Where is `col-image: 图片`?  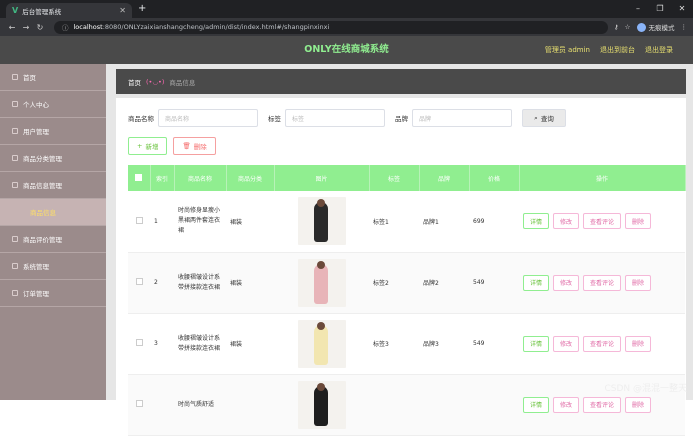
col-image: 图片 is located at coordinates (321, 178).